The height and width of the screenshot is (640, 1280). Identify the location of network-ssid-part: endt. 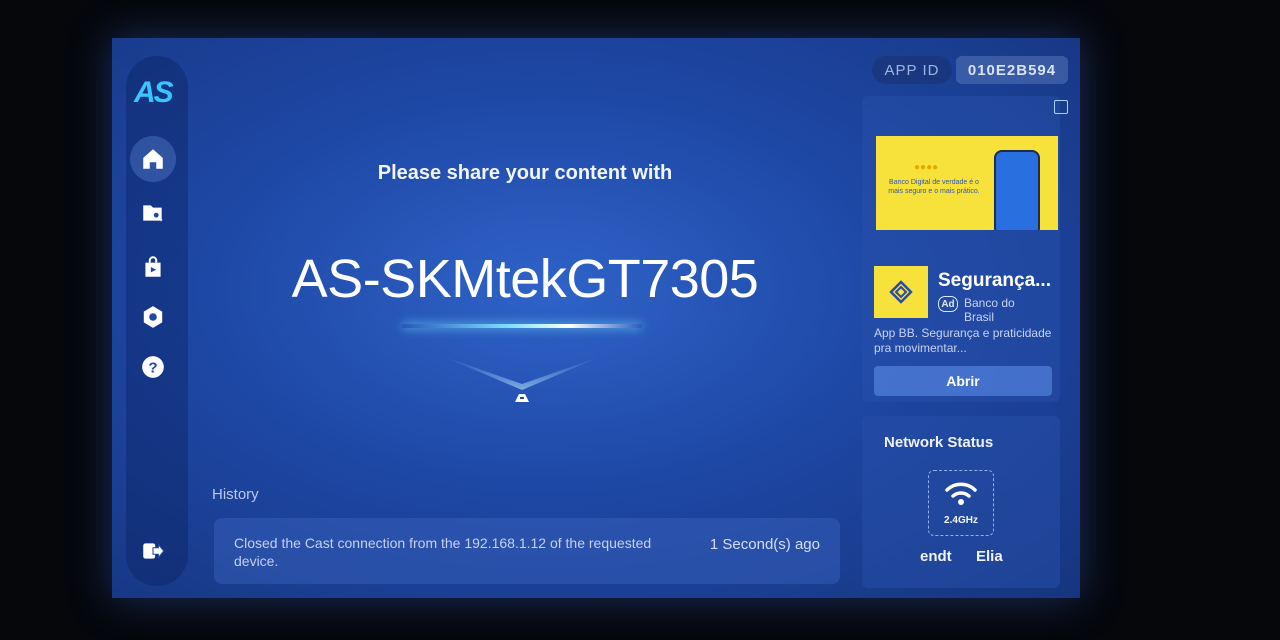
(936, 556).